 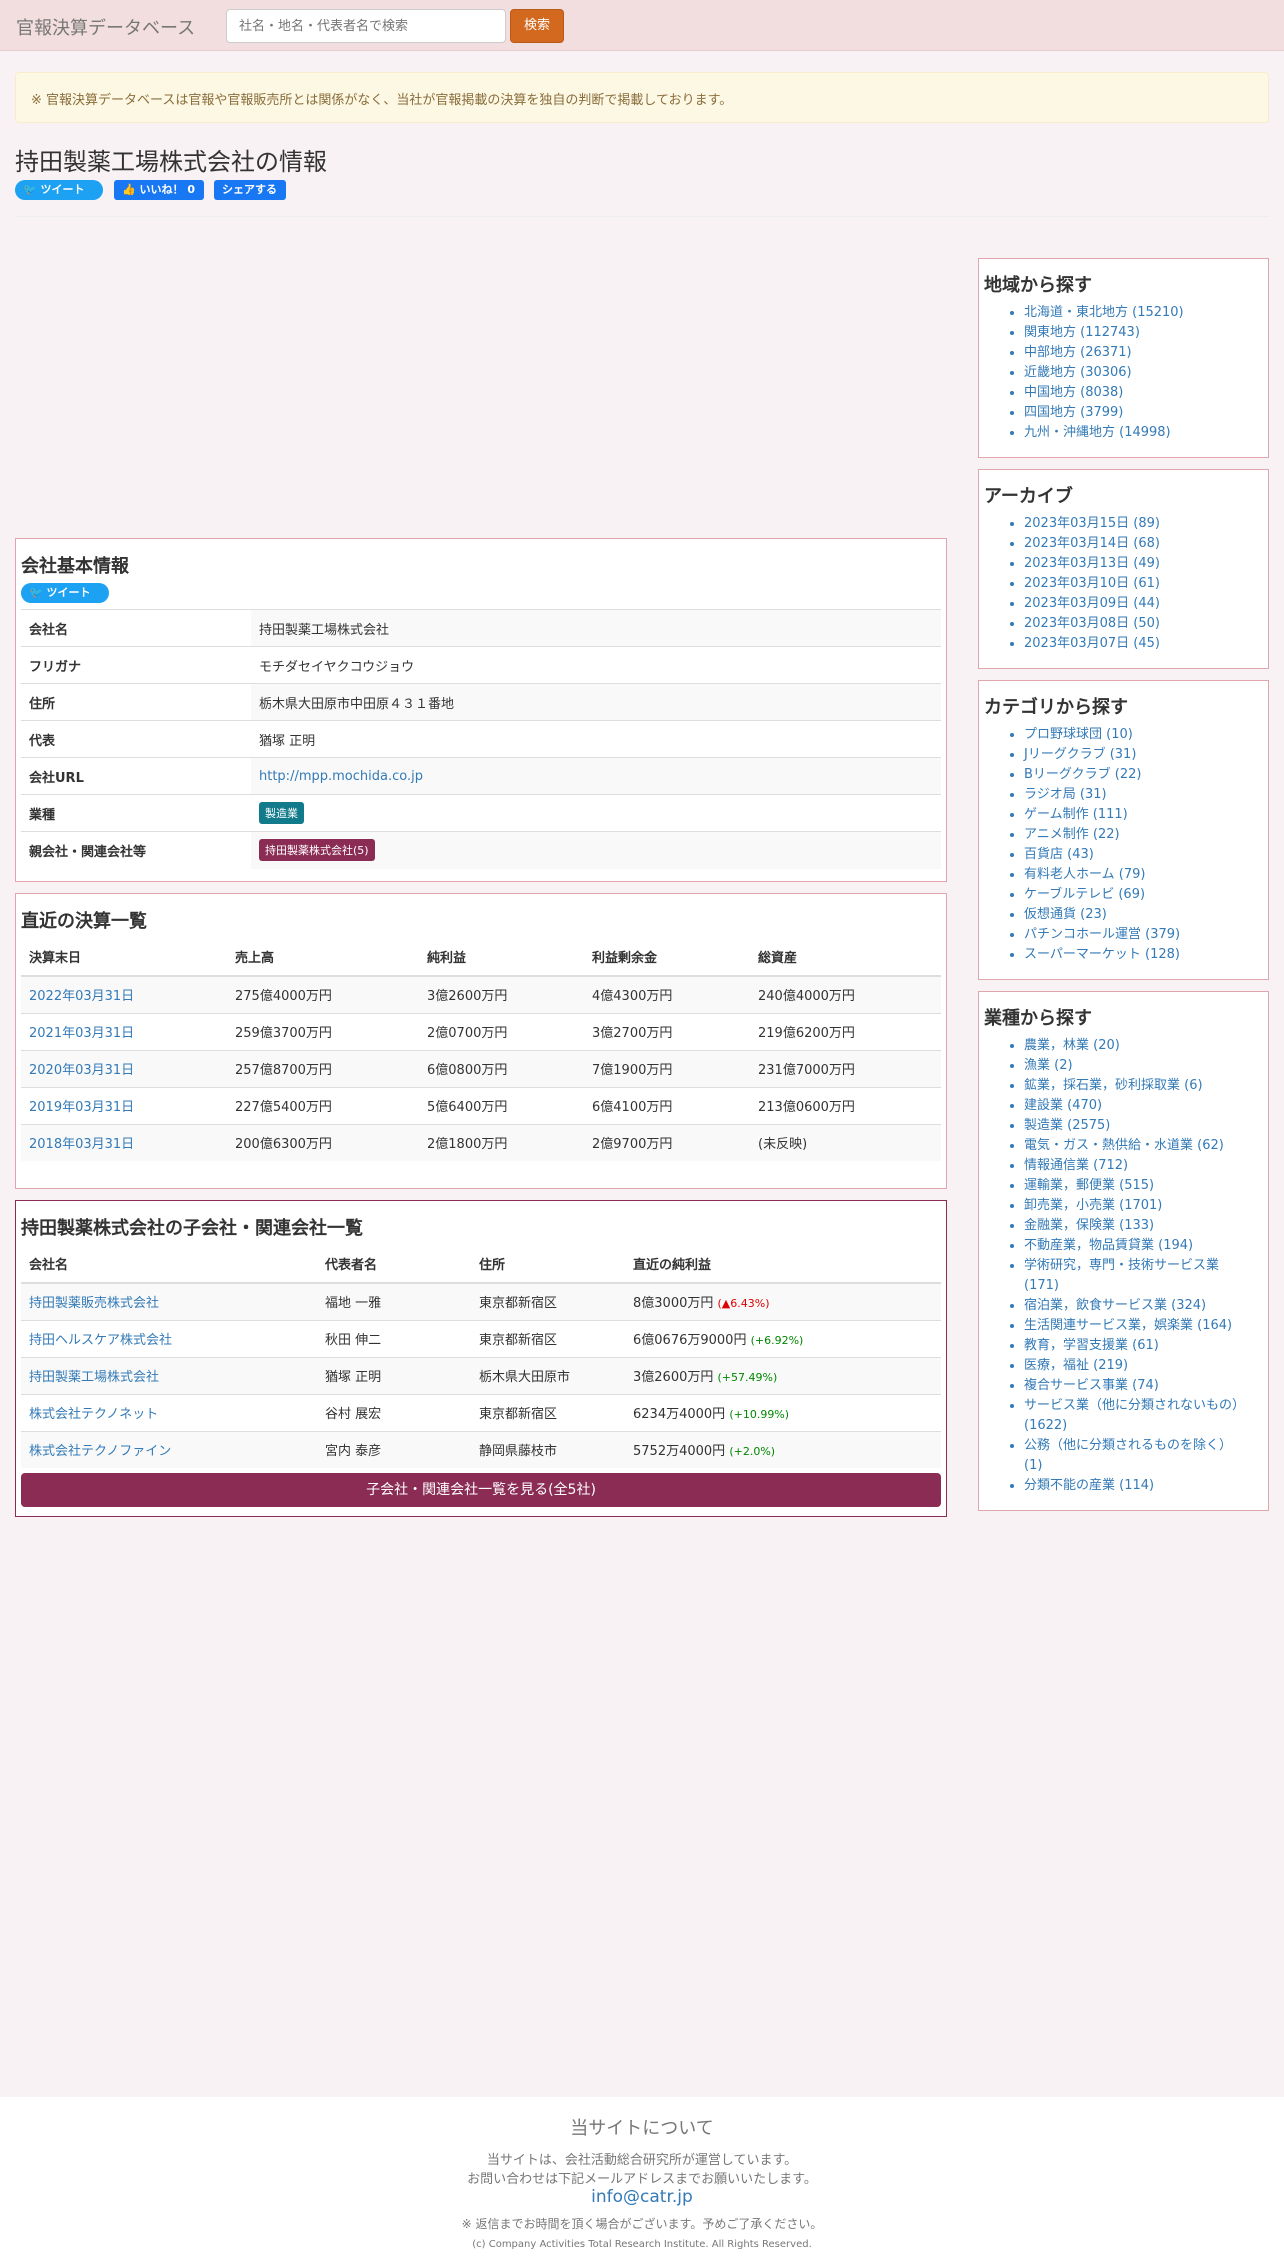 What do you see at coordinates (743, 1304) in the screenshot?
I see `profit-change: (▲6.43%)` at bounding box center [743, 1304].